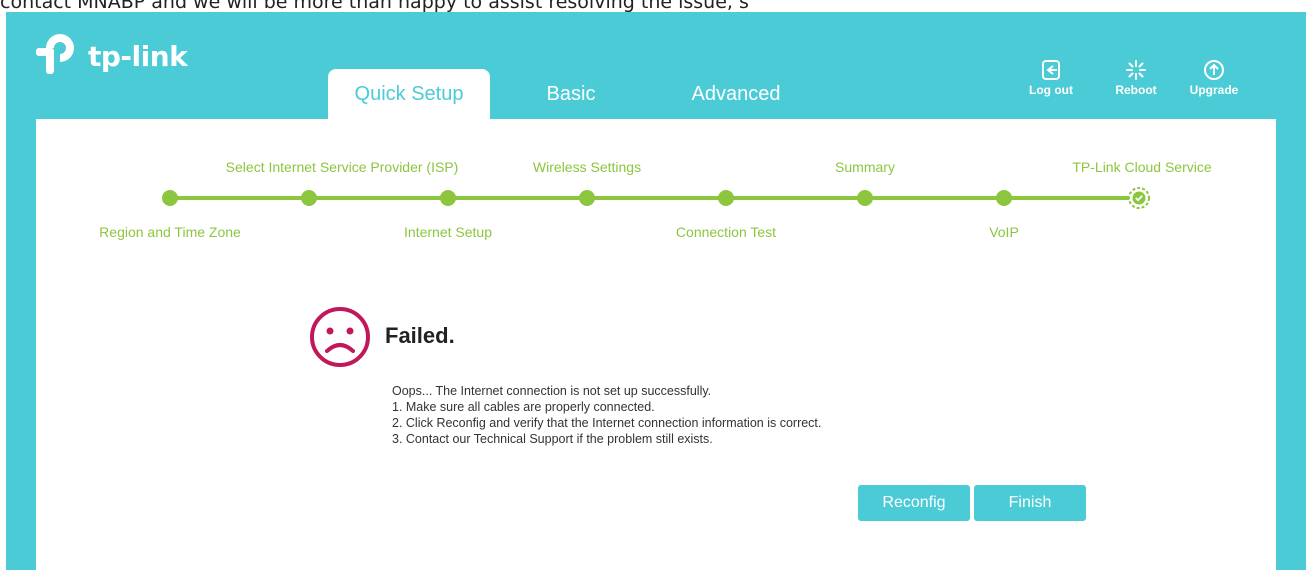 The image size is (1306, 570). I want to click on step-dot-connection, so click(726, 198).